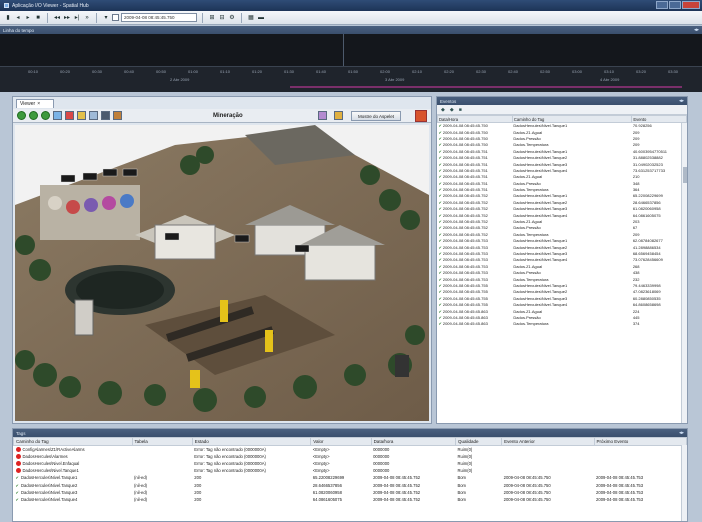  I want to click on column-header: Tabela, so click(162, 441).